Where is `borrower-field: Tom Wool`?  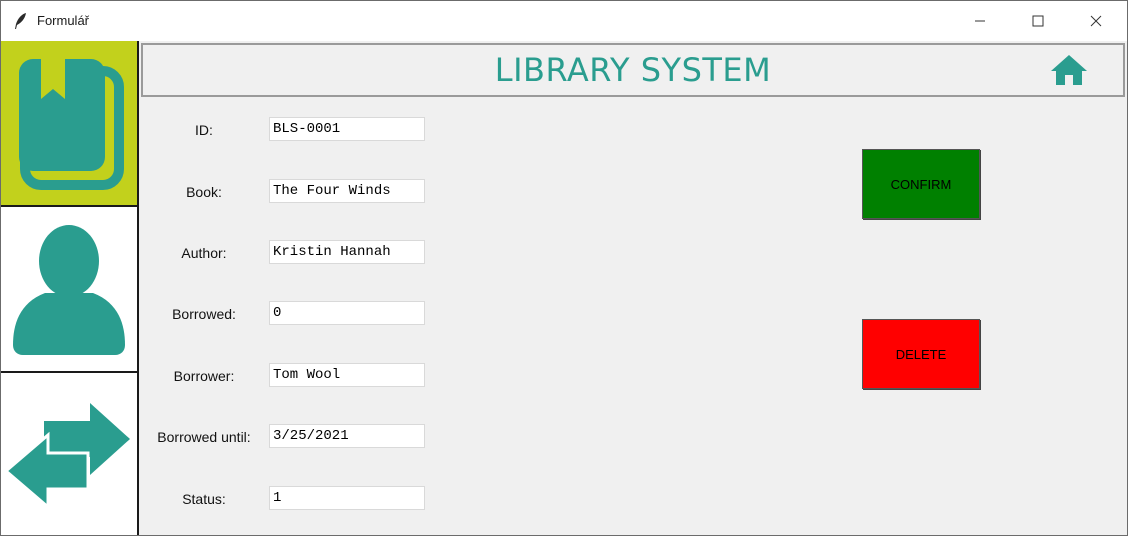
borrower-field: Tom Wool is located at coordinates (347, 375).